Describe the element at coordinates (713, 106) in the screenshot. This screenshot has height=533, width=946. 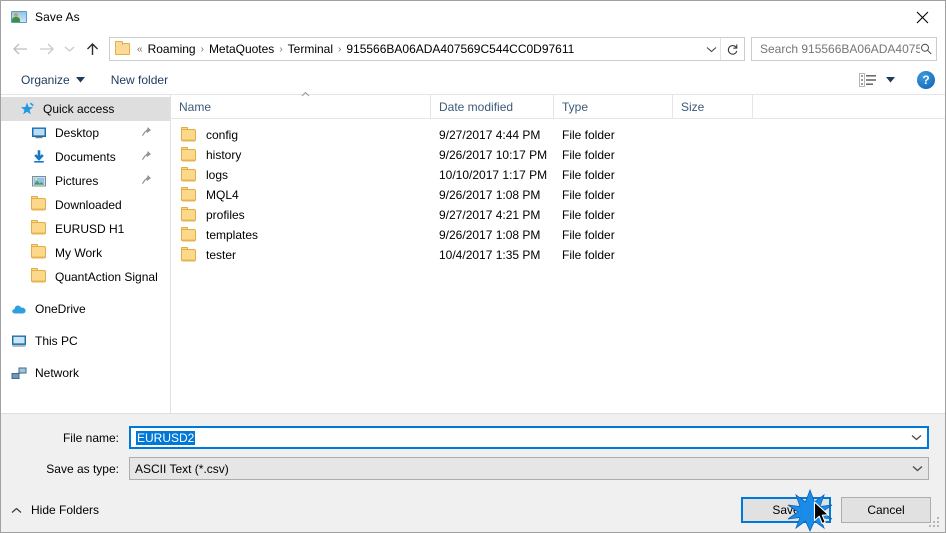
I see `column-header-size: Size` at that location.